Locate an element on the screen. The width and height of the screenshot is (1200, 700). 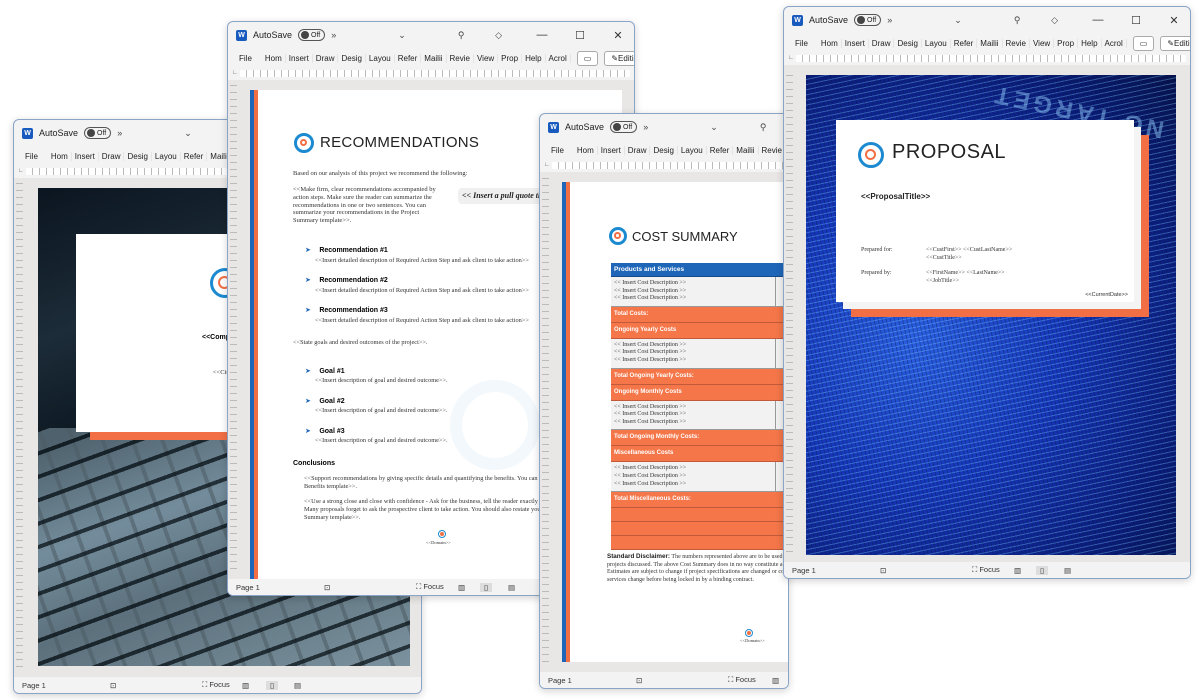
comments-button: ▭ is located at coordinates (587, 58).